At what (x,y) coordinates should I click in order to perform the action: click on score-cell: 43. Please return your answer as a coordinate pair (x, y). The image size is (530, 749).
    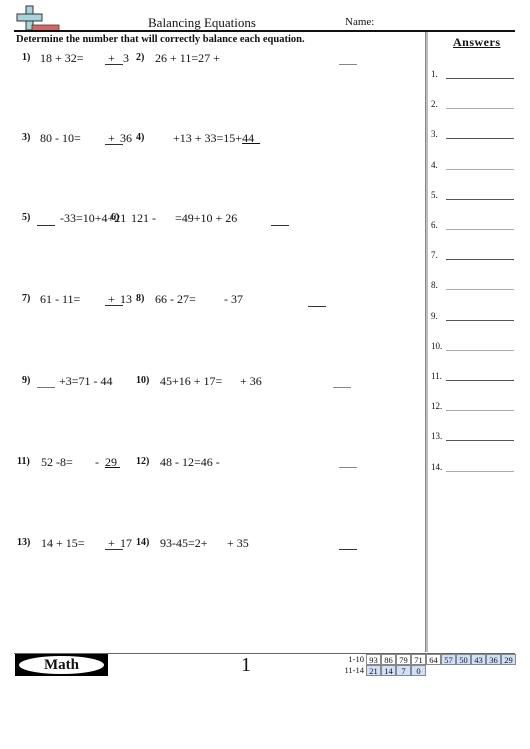
    Looking at the image, I should click on (478, 659).